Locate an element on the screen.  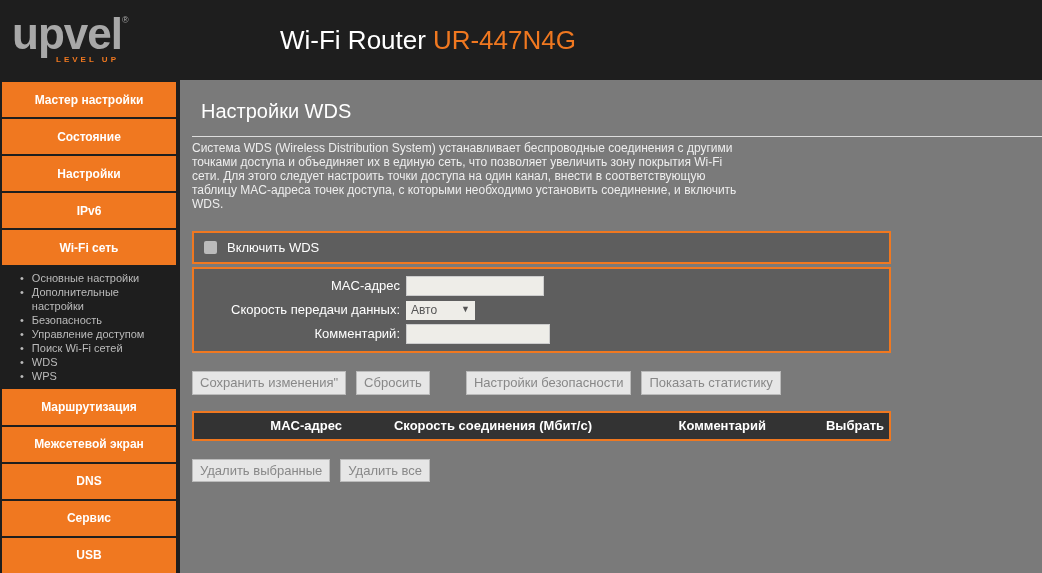
sidebar-item: Сервис is located at coordinates (89, 518).